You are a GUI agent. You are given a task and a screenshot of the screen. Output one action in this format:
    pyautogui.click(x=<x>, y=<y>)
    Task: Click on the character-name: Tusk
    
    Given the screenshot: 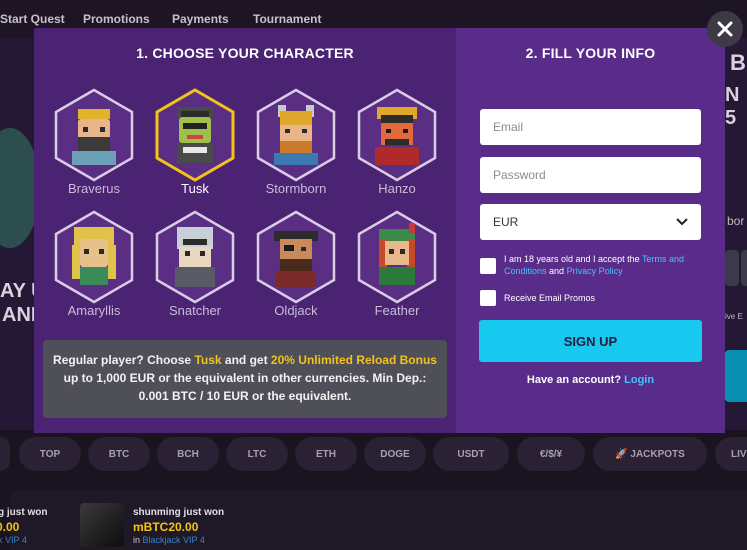 What is the action you would take?
    pyautogui.click(x=195, y=188)
    